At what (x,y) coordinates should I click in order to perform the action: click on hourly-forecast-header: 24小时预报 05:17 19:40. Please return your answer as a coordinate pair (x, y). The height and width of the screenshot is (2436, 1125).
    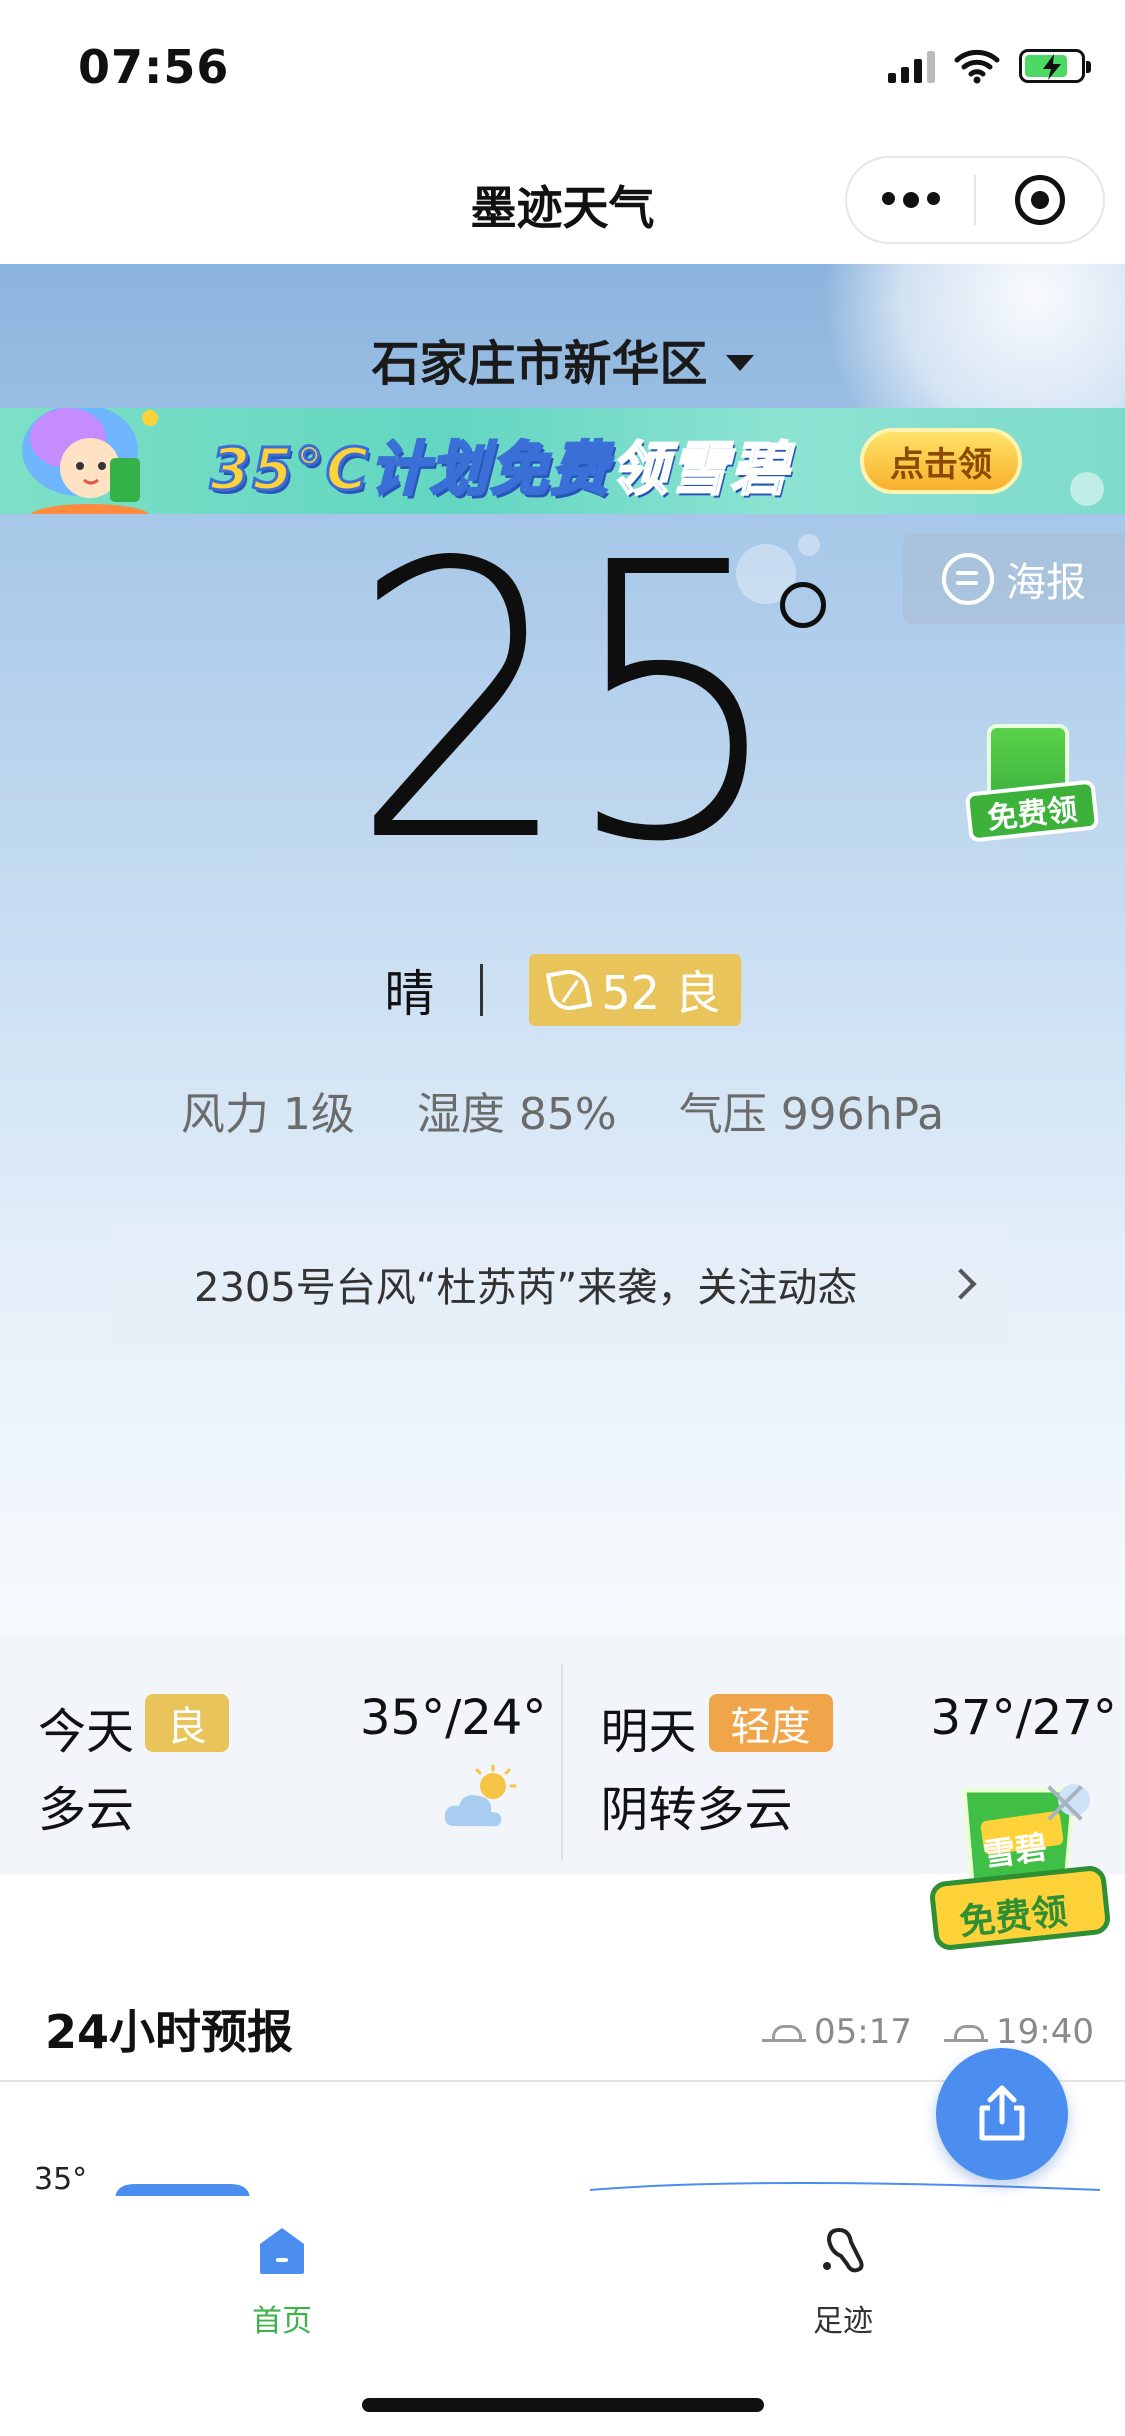
    Looking at the image, I should click on (562, 2020).